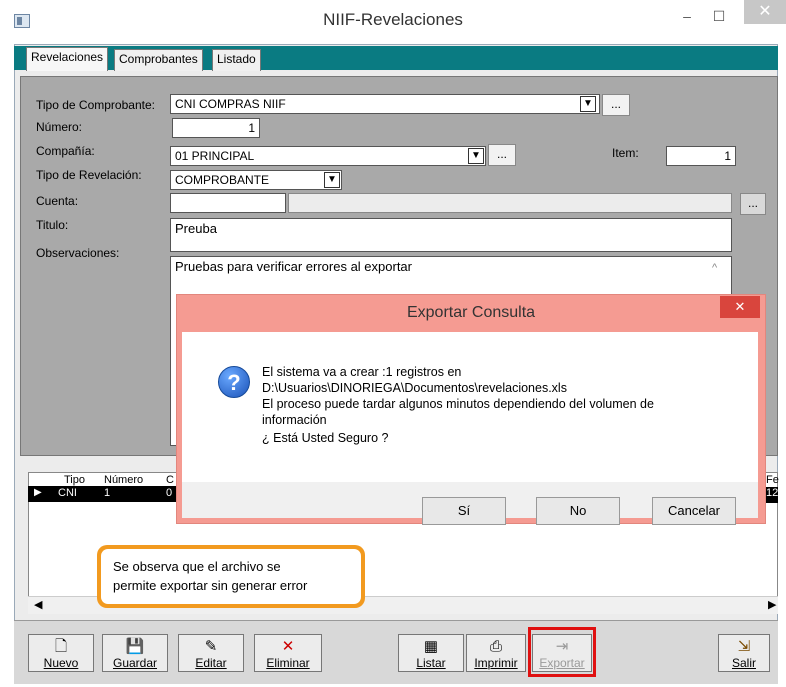  Describe the element at coordinates (772, 495) in the screenshot. I see `row-cell-fecha: 12/` at that location.